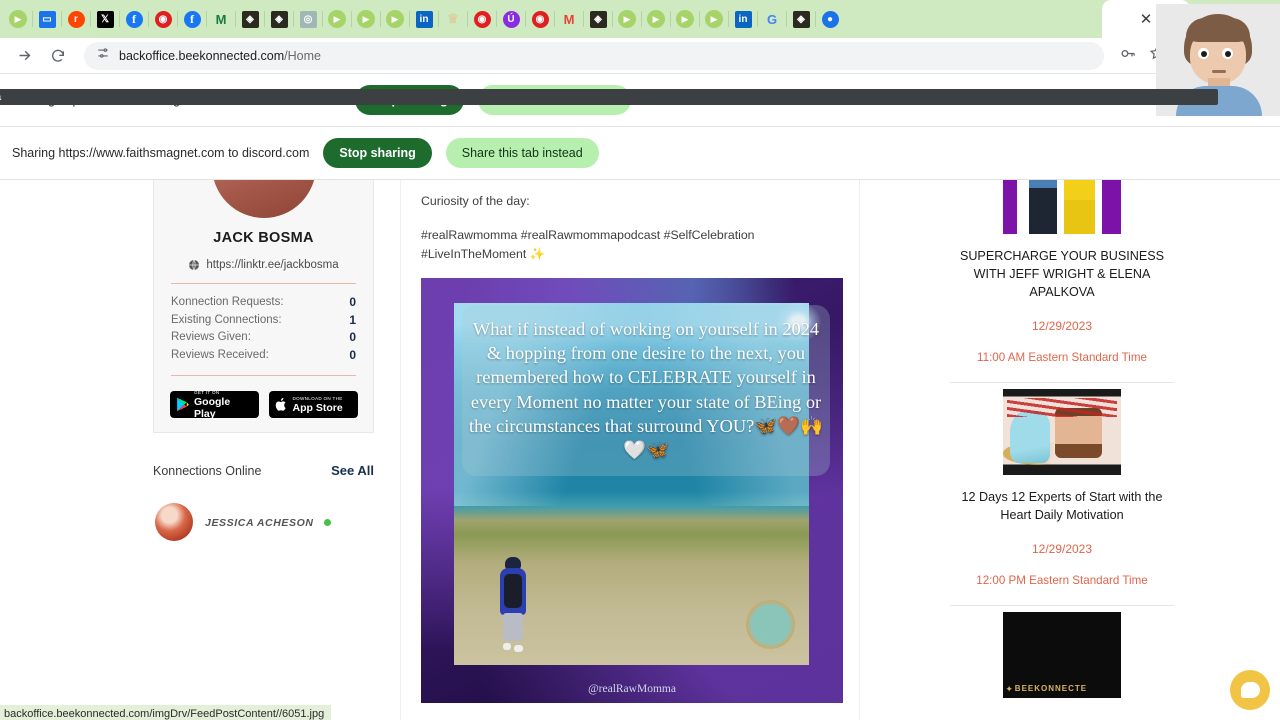 Image resolution: width=1280 pixels, height=720 pixels. I want to click on google-play-badge: GET IT ON Google Play, so click(214, 405).